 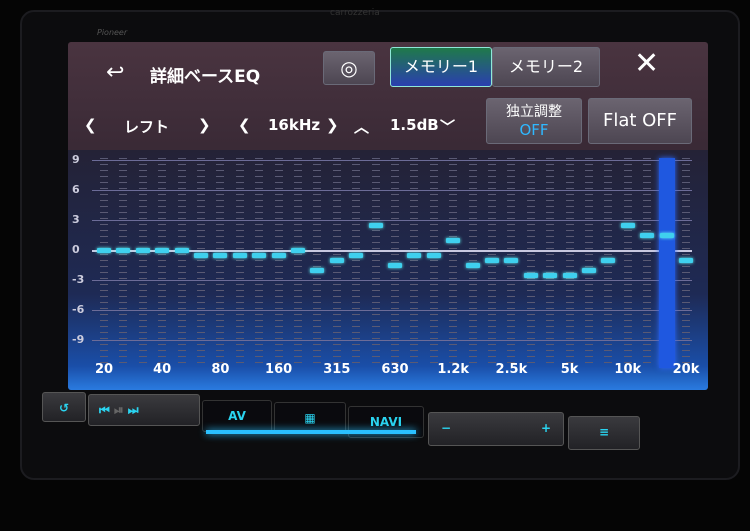 What do you see at coordinates (332, 125) in the screenshot?
I see `frequency-next-icon: ❯` at bounding box center [332, 125].